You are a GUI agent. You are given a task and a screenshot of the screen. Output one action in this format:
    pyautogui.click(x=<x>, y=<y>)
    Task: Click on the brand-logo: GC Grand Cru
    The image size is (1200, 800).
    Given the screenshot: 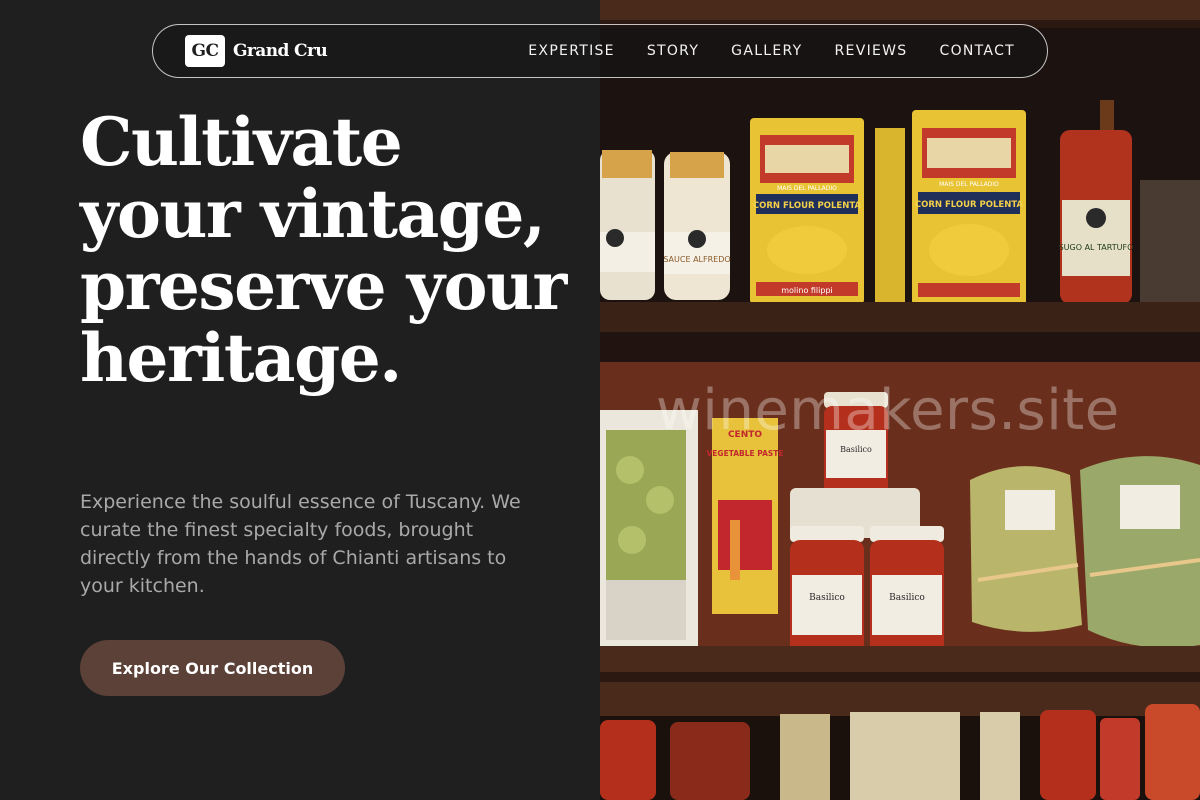 What is the action you would take?
    pyautogui.click(x=256, y=51)
    